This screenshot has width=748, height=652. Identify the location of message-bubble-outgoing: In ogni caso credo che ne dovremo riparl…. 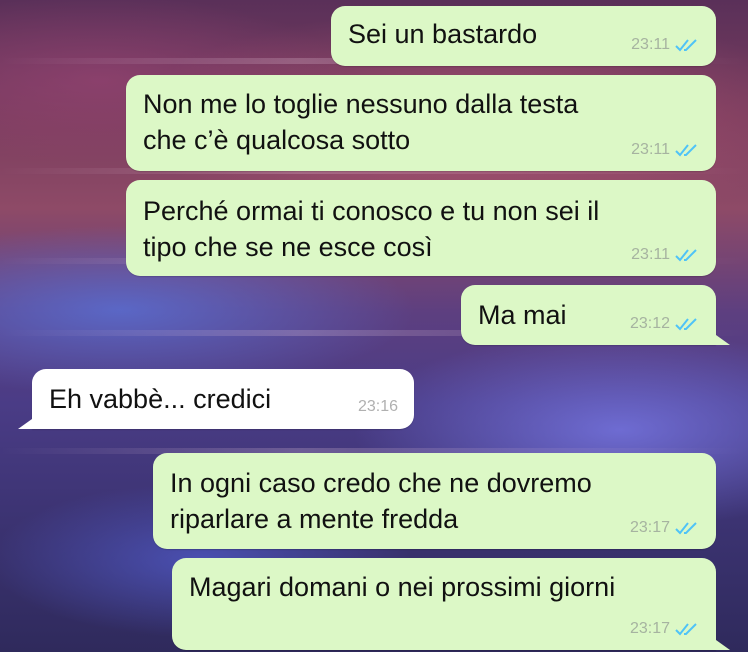
(434, 501).